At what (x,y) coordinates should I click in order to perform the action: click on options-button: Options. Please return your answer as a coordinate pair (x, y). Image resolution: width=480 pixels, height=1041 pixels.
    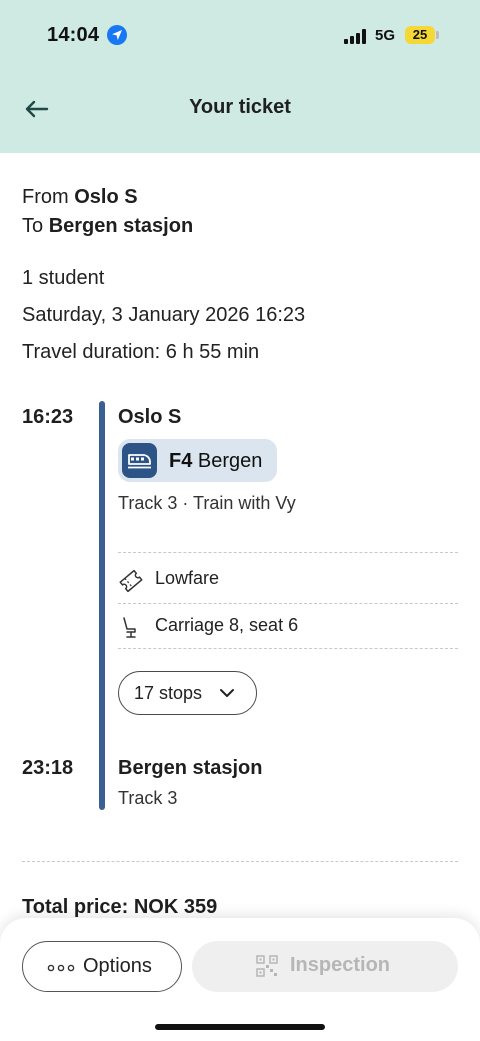
    Looking at the image, I should click on (102, 966).